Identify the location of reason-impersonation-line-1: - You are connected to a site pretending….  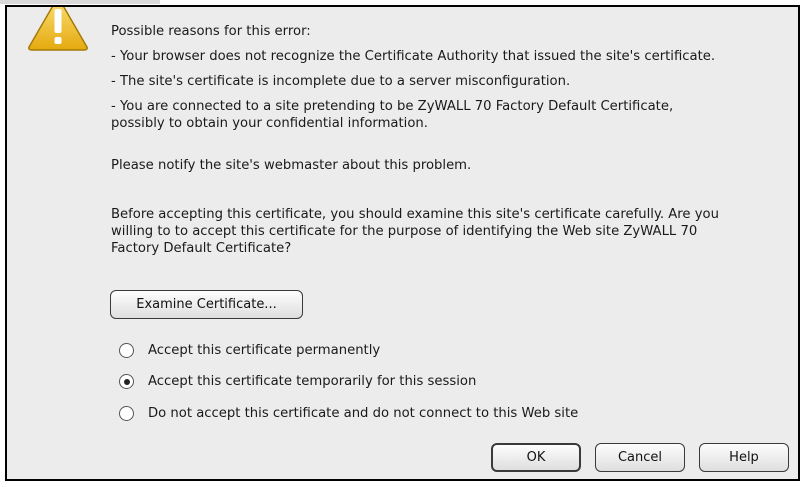
(392, 106).